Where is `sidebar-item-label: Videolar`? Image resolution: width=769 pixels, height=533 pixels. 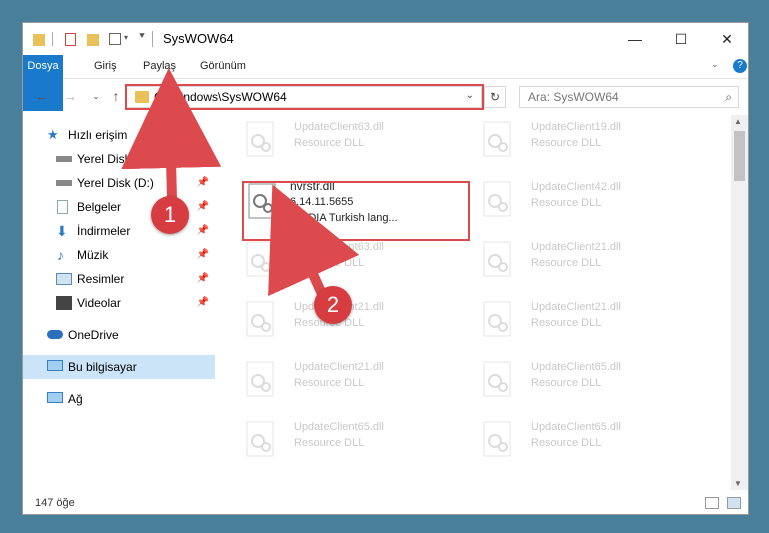
sidebar-item-label: Videolar is located at coordinates (99, 303).